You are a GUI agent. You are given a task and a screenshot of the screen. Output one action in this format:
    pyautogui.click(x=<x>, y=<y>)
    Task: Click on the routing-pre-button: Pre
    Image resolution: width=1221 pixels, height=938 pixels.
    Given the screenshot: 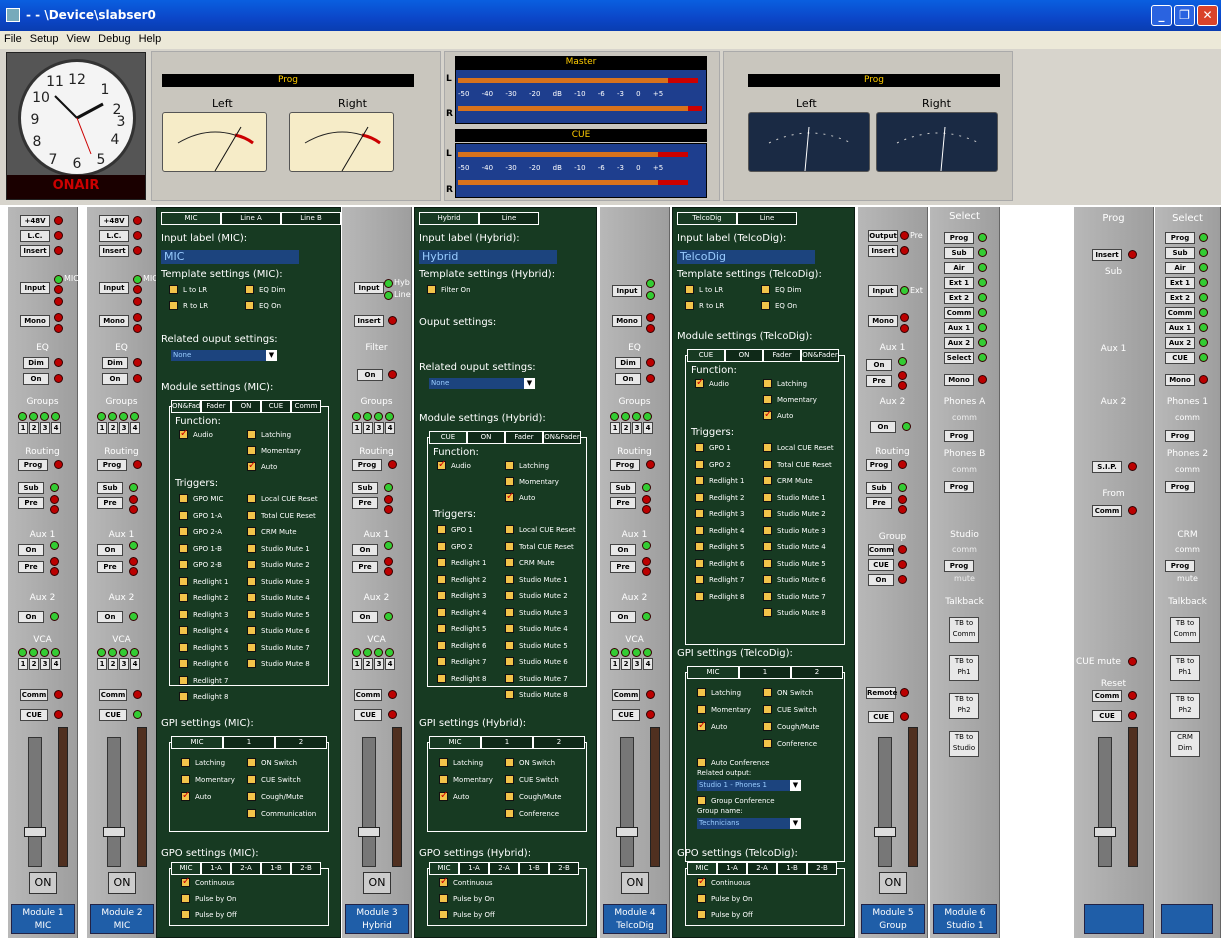 What is the action you would take?
    pyautogui.click(x=879, y=503)
    